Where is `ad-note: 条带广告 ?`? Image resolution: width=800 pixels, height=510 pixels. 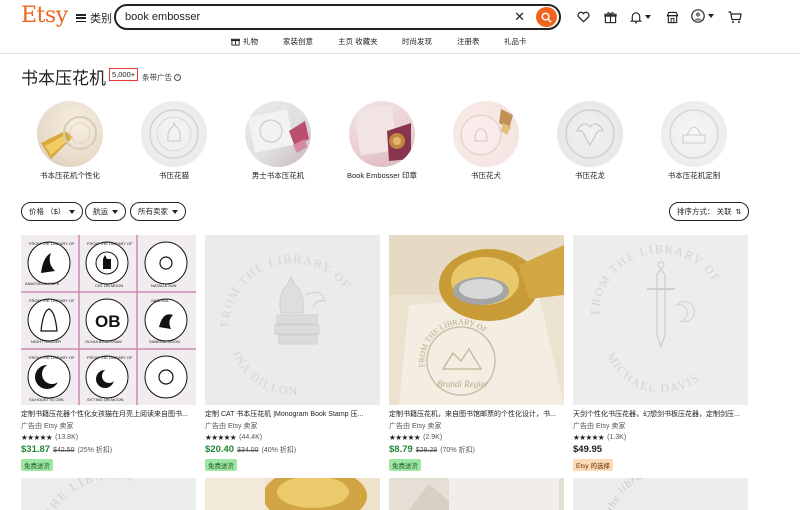 ad-note: 条带广告 ? is located at coordinates (161, 77).